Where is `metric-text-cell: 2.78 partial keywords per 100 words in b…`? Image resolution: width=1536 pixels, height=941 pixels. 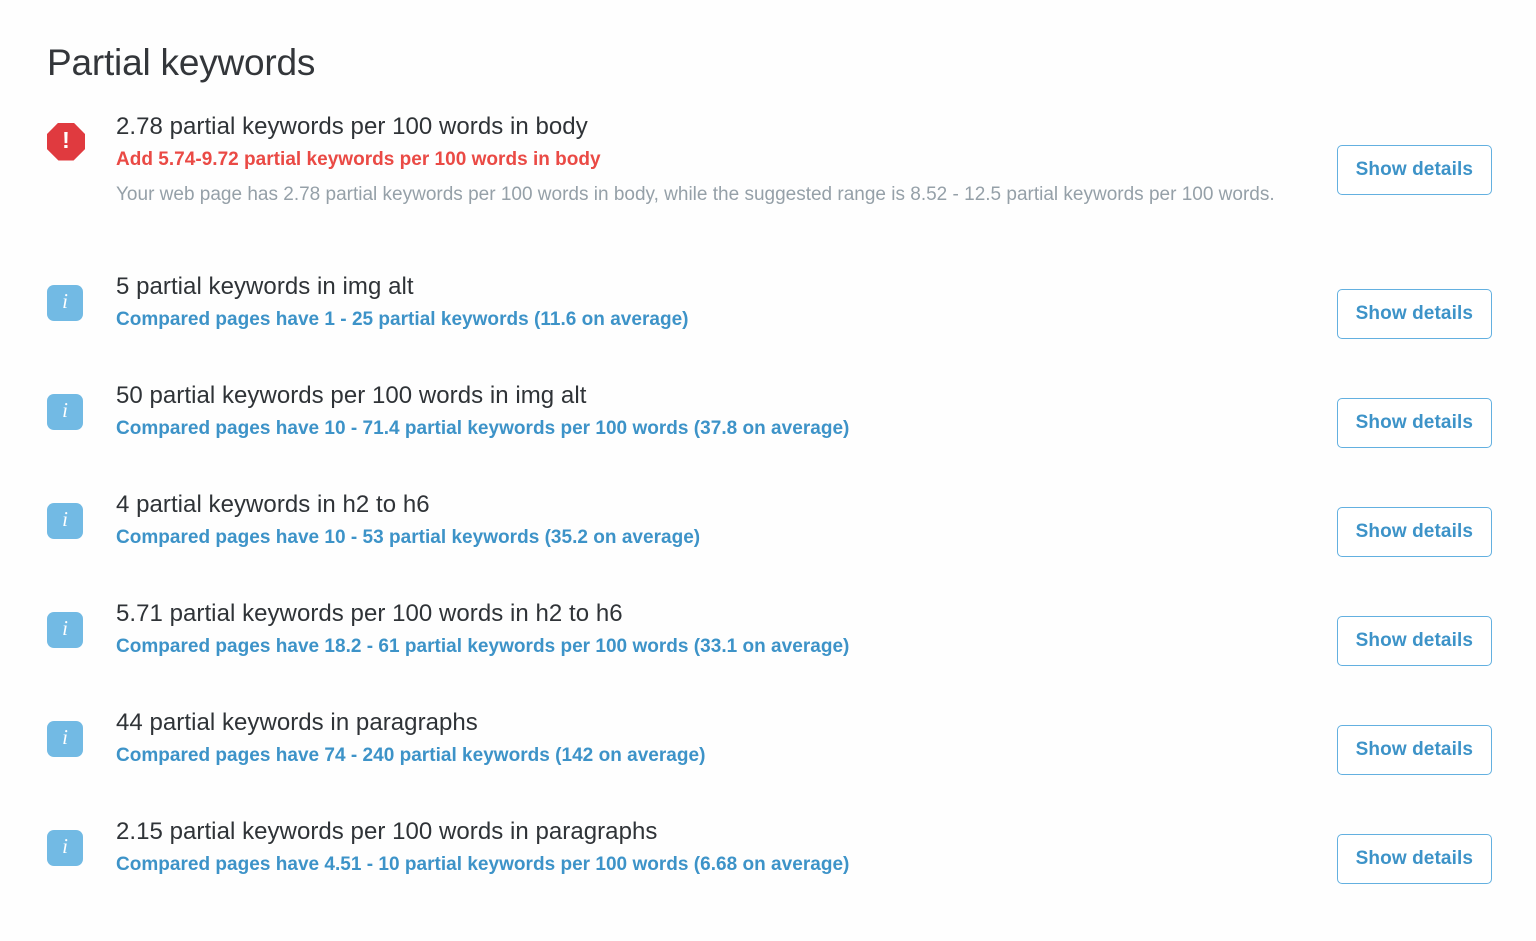
metric-text-cell: 2.78 partial keywords per 100 words in b… is located at coordinates (728, 160).